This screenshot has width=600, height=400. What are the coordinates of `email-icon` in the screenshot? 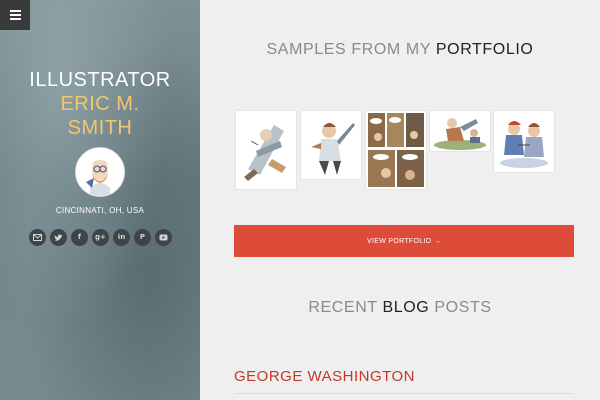 It's located at (37, 237).